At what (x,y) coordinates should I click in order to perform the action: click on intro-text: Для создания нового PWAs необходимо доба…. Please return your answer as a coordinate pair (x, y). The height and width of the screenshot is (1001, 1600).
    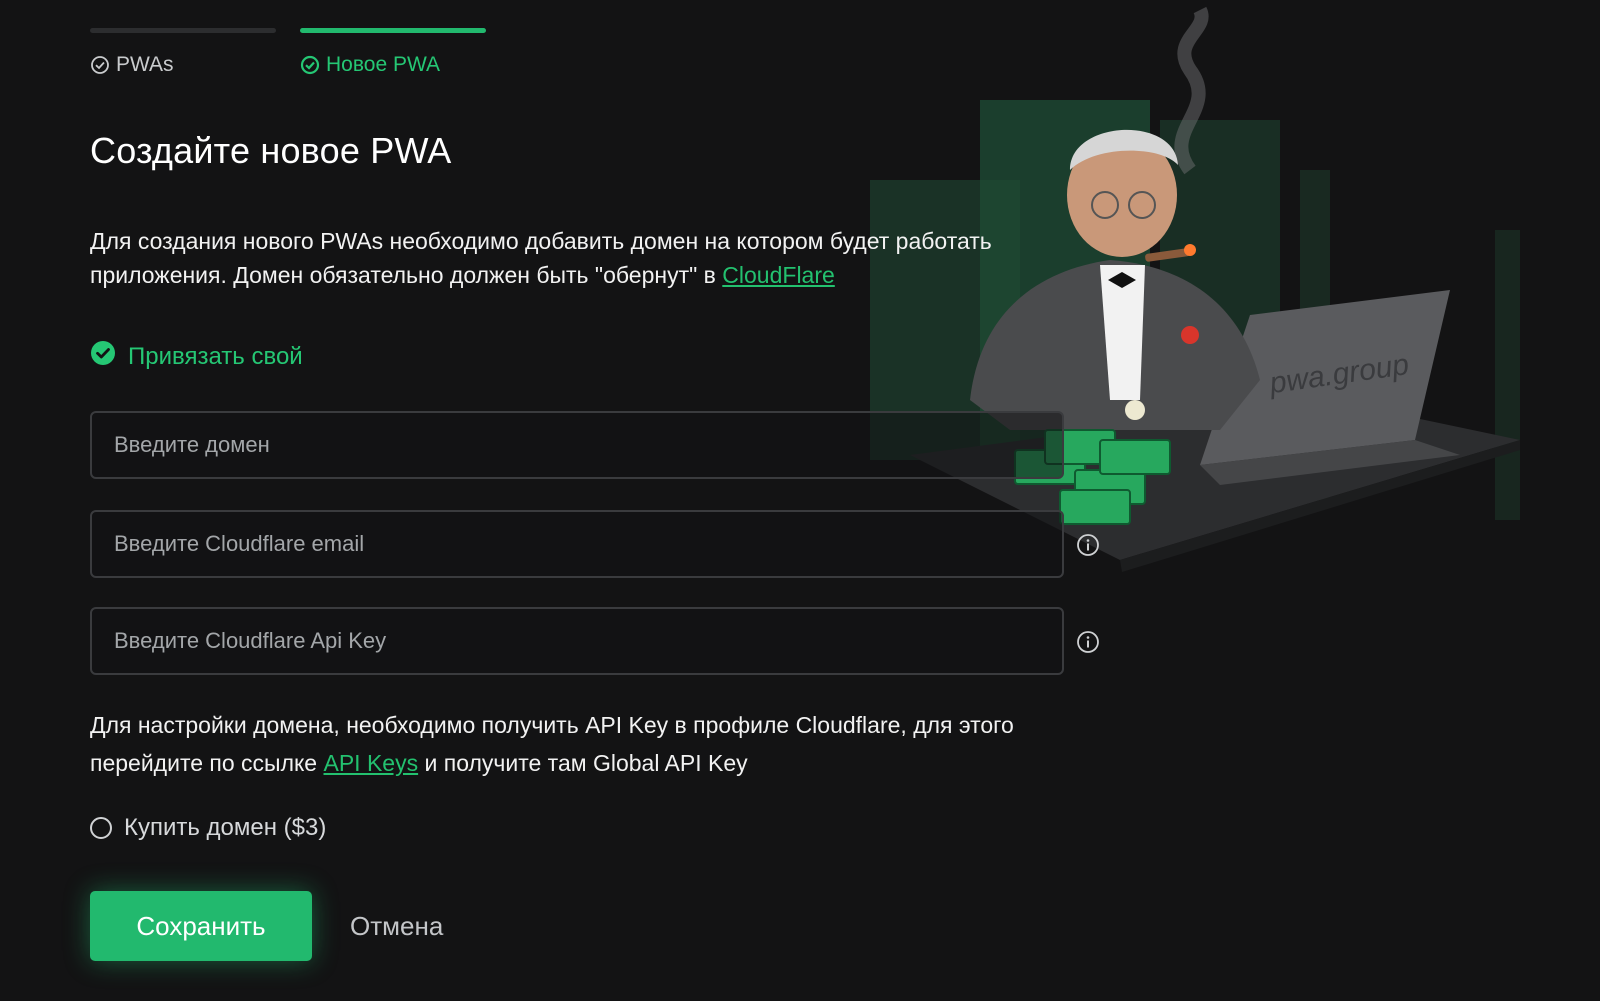
    Looking at the image, I should click on (600, 258).